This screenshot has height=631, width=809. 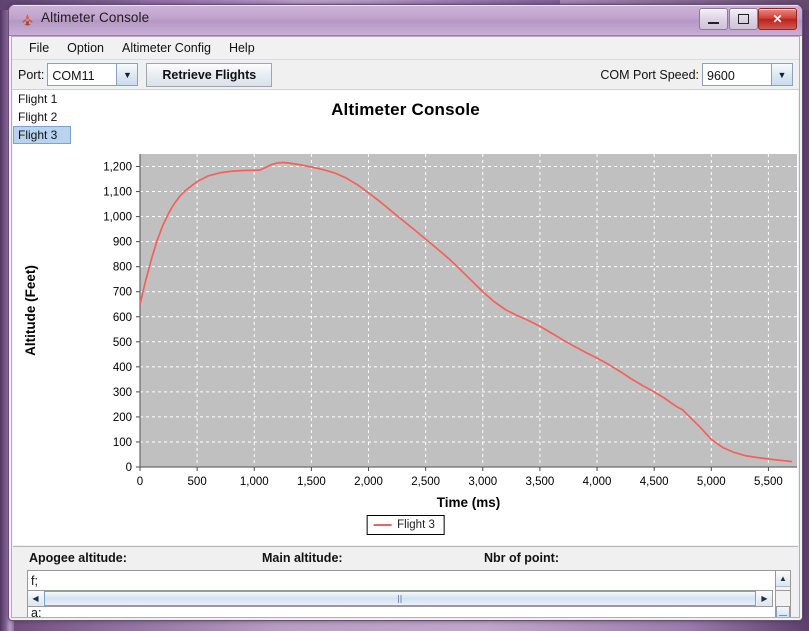 I want to click on svg-text: Time (ms), so click(x=469, y=502).